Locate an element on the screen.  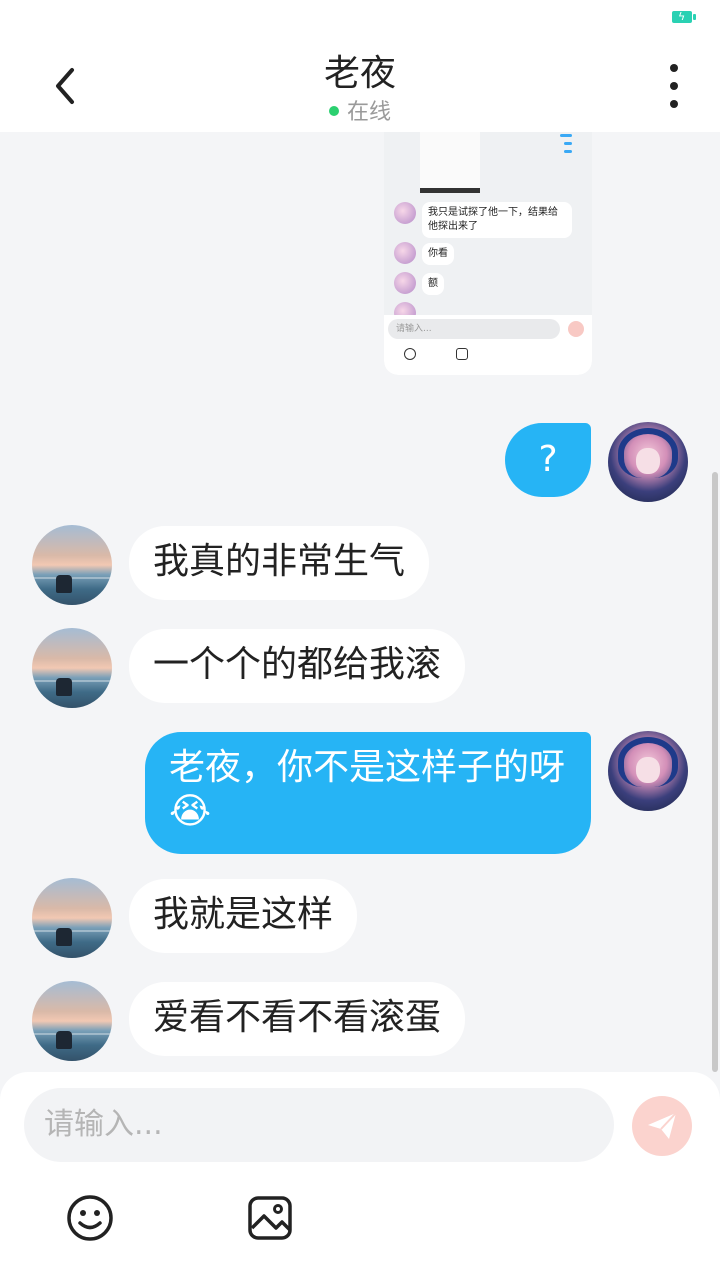
screenshot-message: 额 is located at coordinates (433, 284).